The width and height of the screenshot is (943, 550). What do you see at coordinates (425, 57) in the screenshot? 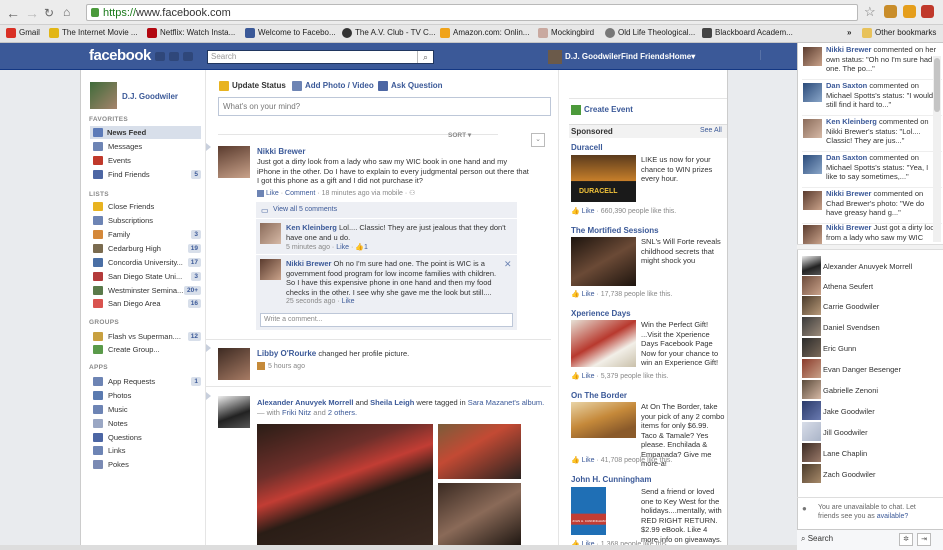
I see `search-icon: ⌕` at bounding box center [425, 57].